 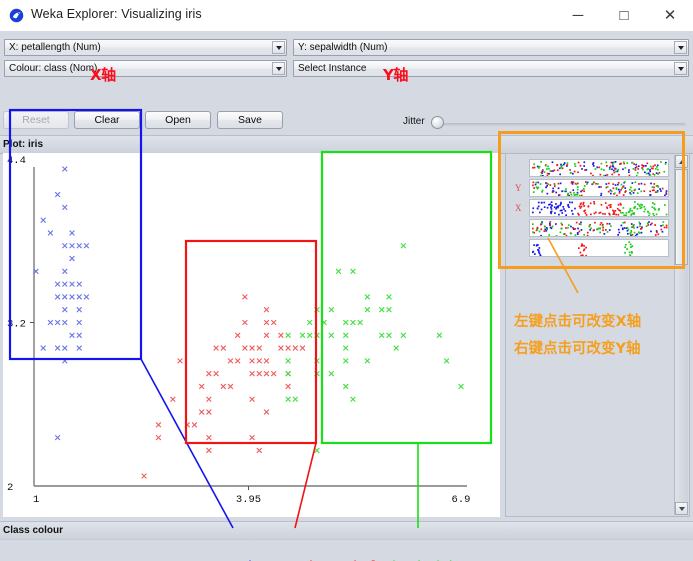 I want to click on window-title-bar: Weka Explorer: Visualizing iris ─ □ ✕, so click(x=346, y=16).